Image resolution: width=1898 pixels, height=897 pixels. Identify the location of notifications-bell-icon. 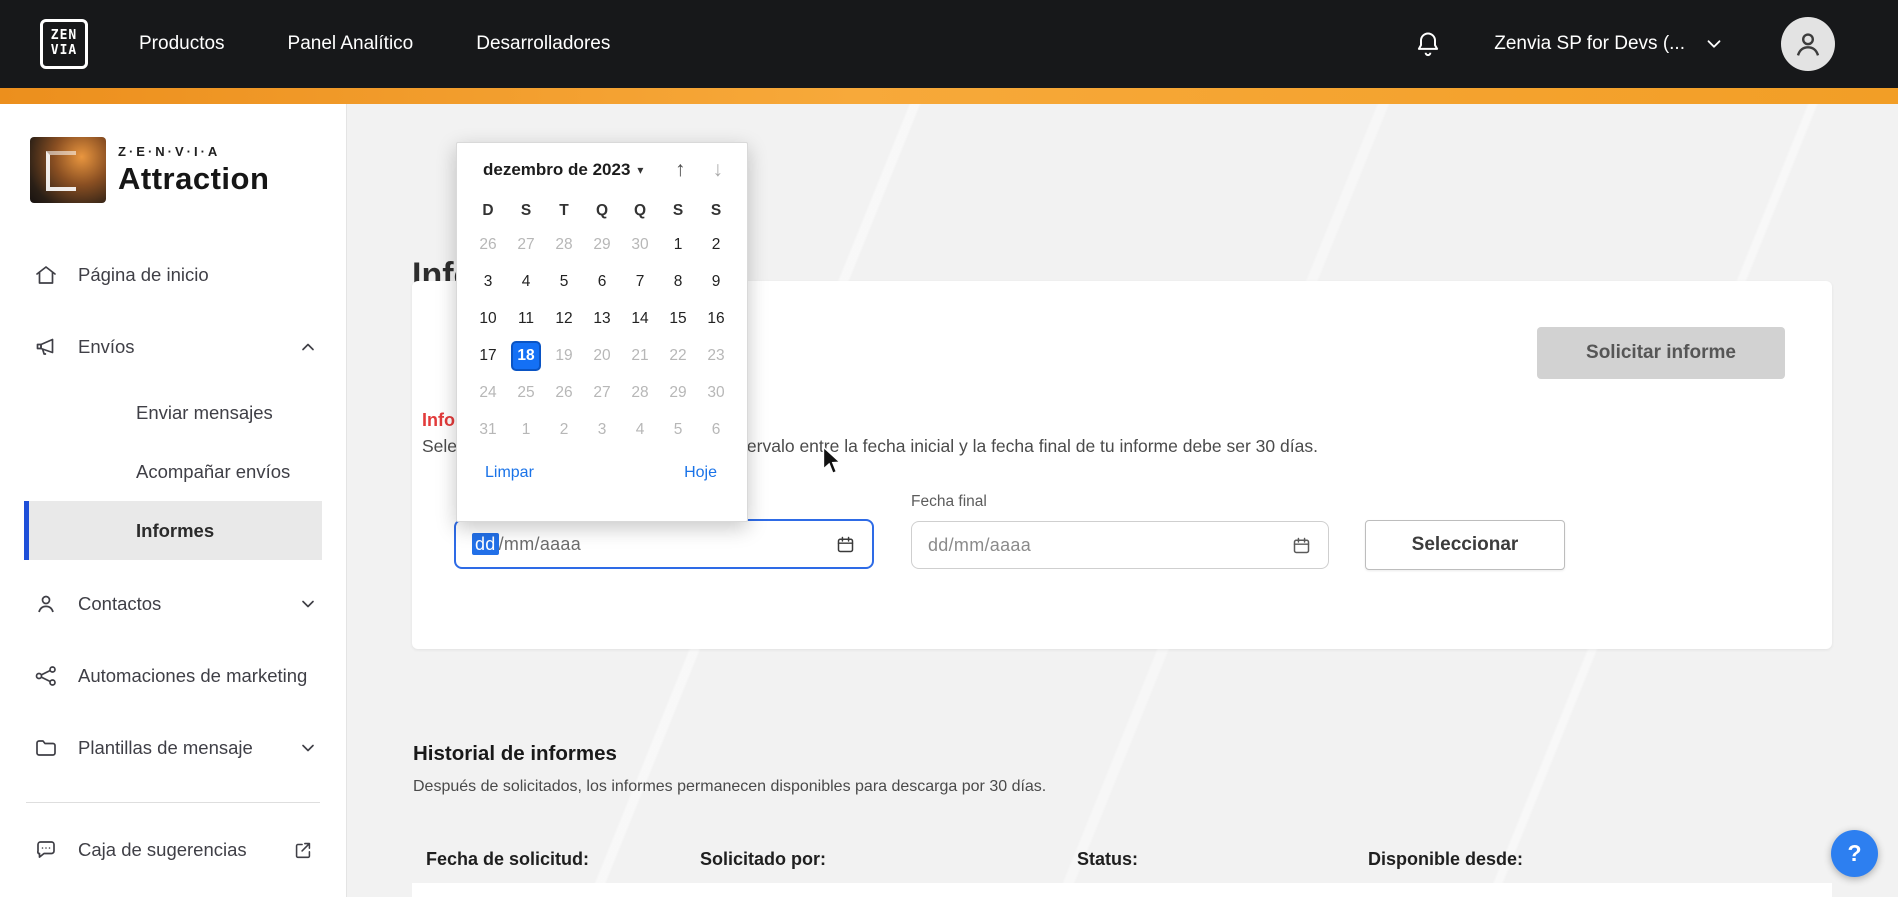
(1428, 44).